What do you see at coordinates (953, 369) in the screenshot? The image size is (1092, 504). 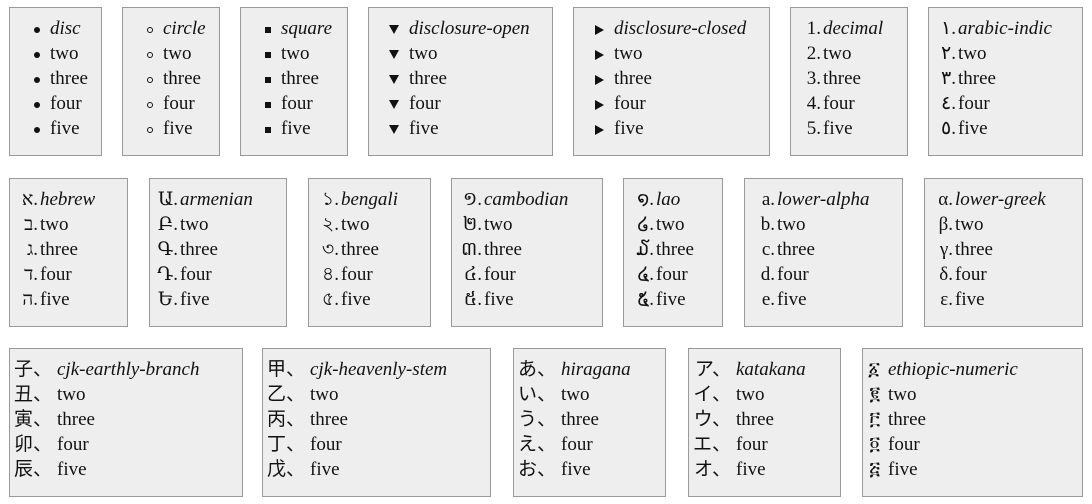 I see `list-style-name: ethiopic-numeric` at bounding box center [953, 369].